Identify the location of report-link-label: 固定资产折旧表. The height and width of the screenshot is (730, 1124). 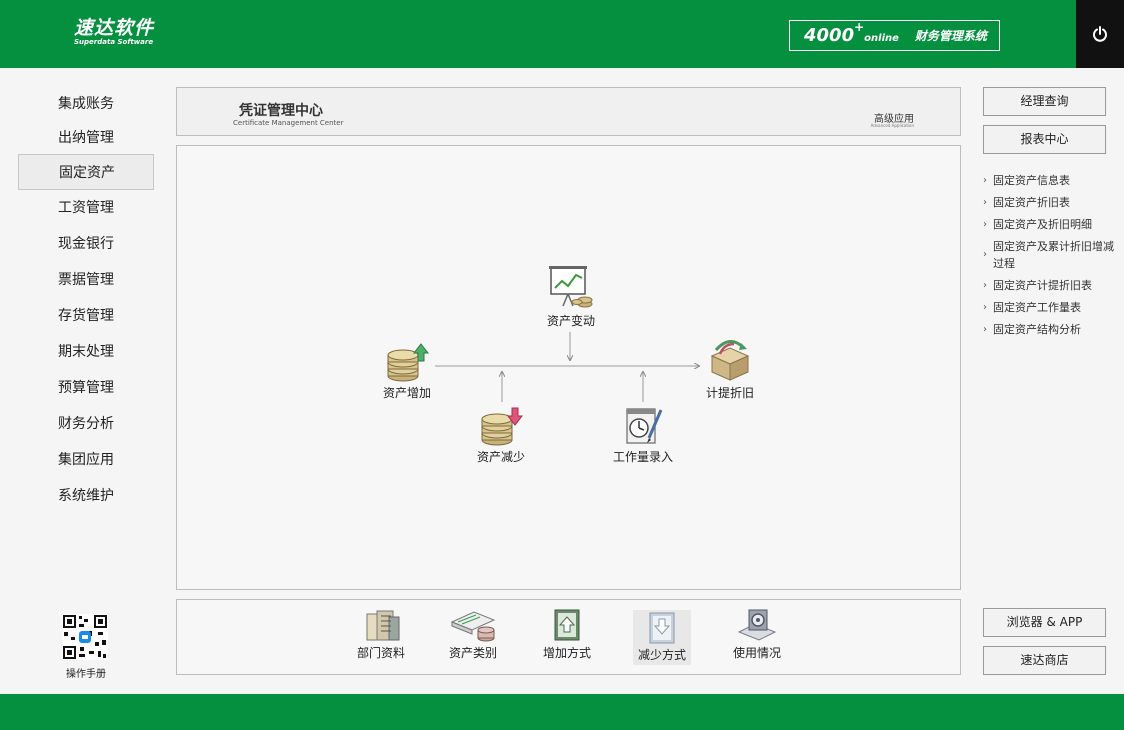
(1031, 202).